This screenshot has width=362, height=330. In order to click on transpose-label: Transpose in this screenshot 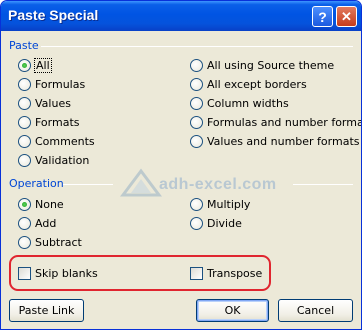, I will do `click(235, 273)`.